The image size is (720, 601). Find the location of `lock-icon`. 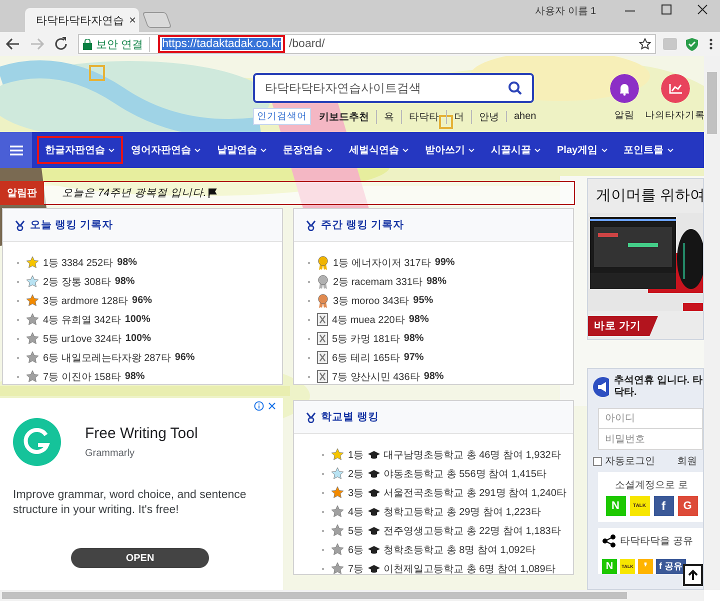

lock-icon is located at coordinates (87, 44).